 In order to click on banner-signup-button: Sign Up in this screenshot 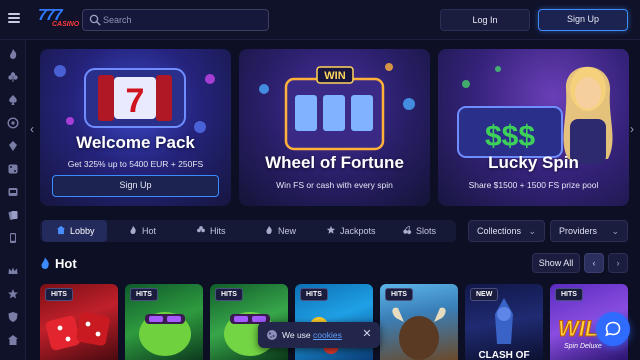, I will do `click(135, 186)`.